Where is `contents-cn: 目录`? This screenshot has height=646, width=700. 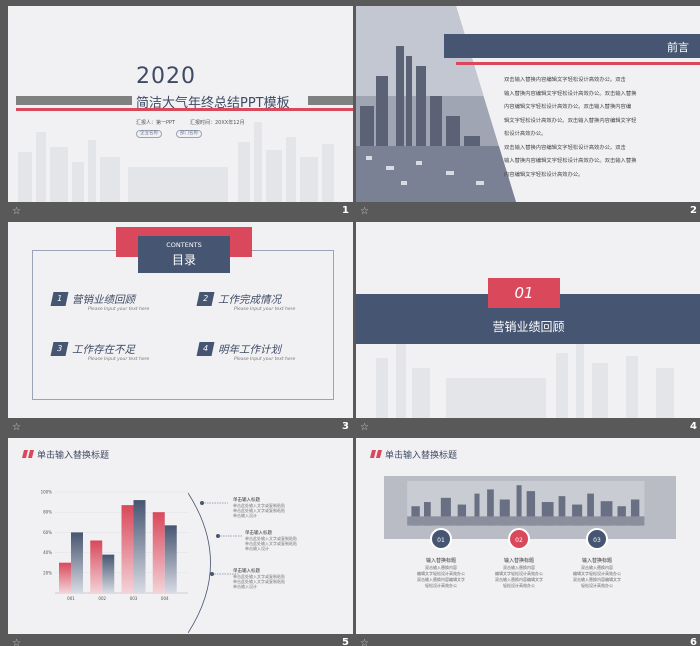
contents-cn: 目录 is located at coordinates (183, 260).